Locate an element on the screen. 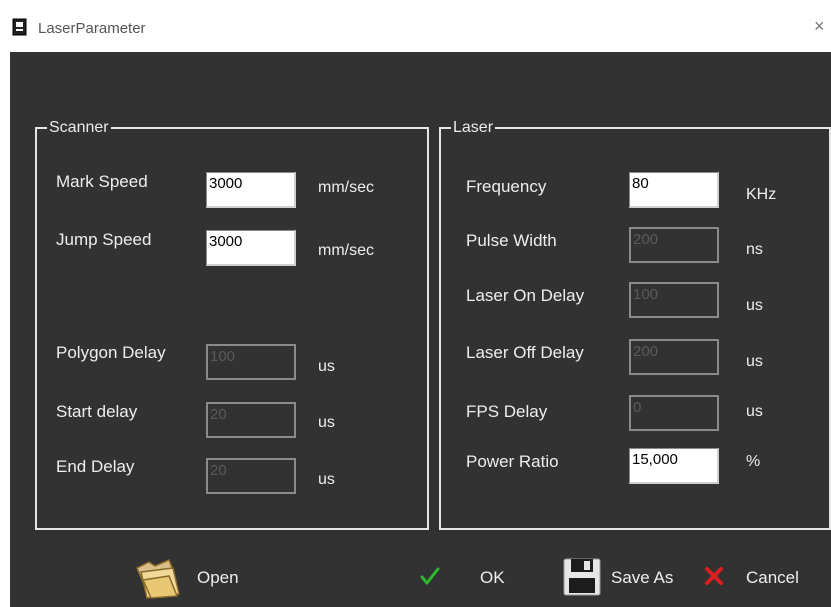 The height and width of the screenshot is (607, 831). jump-speed-label: Jump Speed is located at coordinates (104, 239).